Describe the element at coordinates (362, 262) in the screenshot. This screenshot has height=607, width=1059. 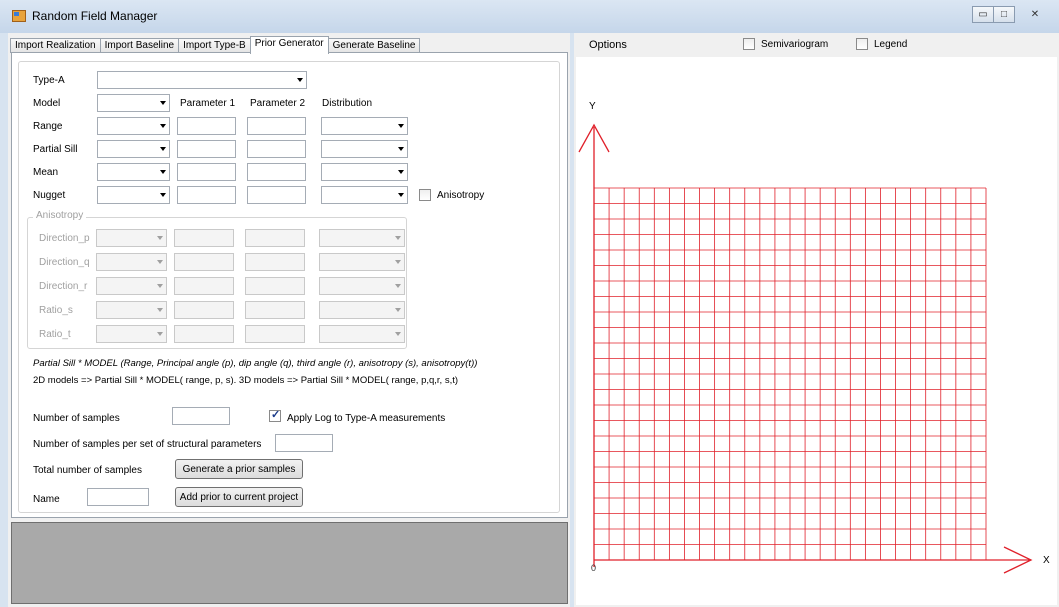
I see `direction-q-distribution-combo` at that location.